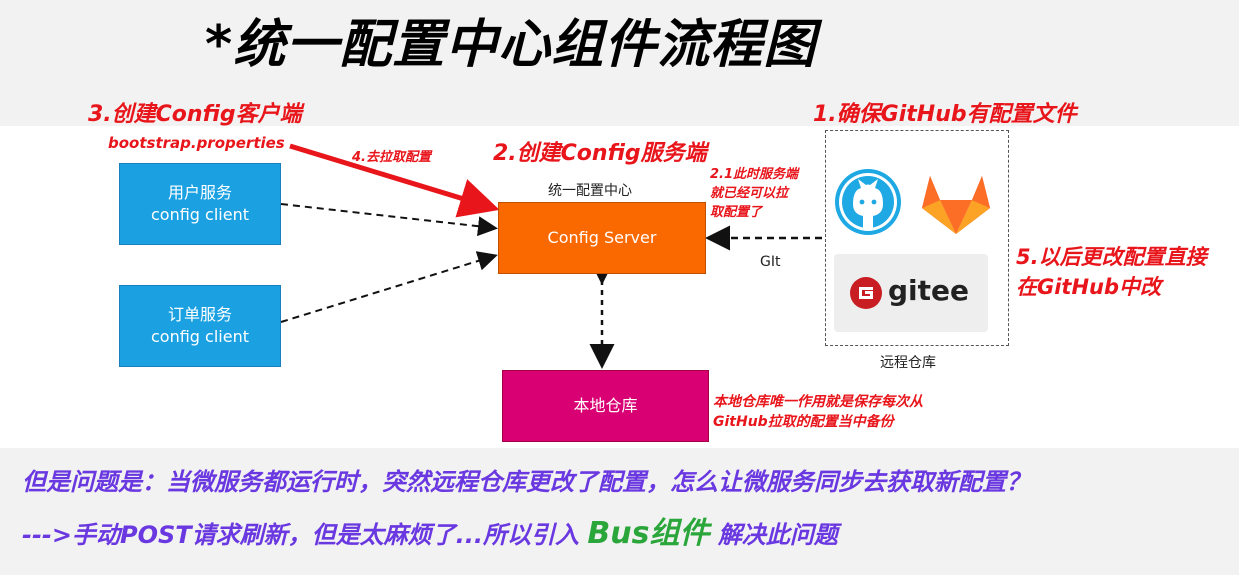 The width and height of the screenshot is (1239, 575). Describe the element at coordinates (749, 193) in the screenshot. I see `step2-1-line2: 就已经可以拉` at that location.